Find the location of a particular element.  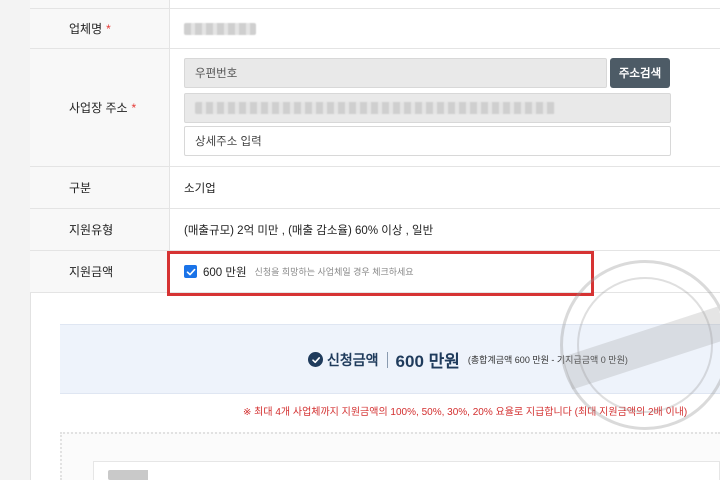

support-amount-option: 600 만원 신청을 희망하는 사업체일 경우 체크하세요 is located at coordinates (299, 272).